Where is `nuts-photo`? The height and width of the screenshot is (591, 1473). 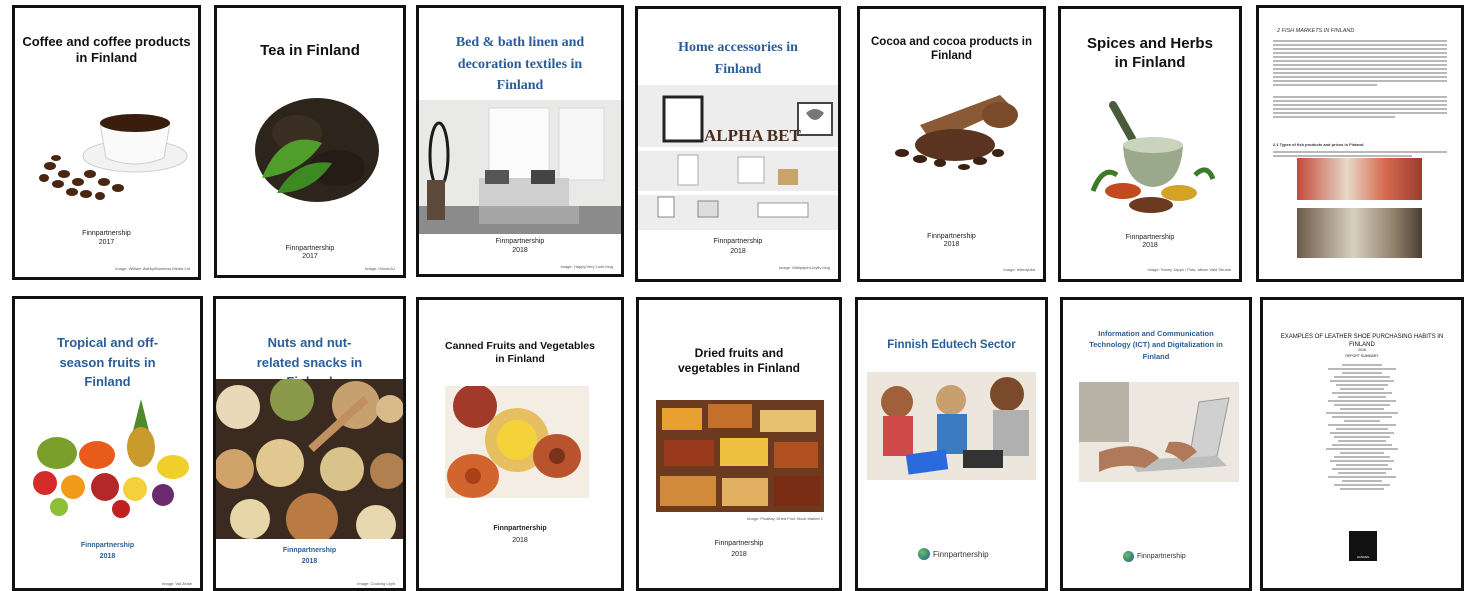
nuts-photo is located at coordinates (309, 459).